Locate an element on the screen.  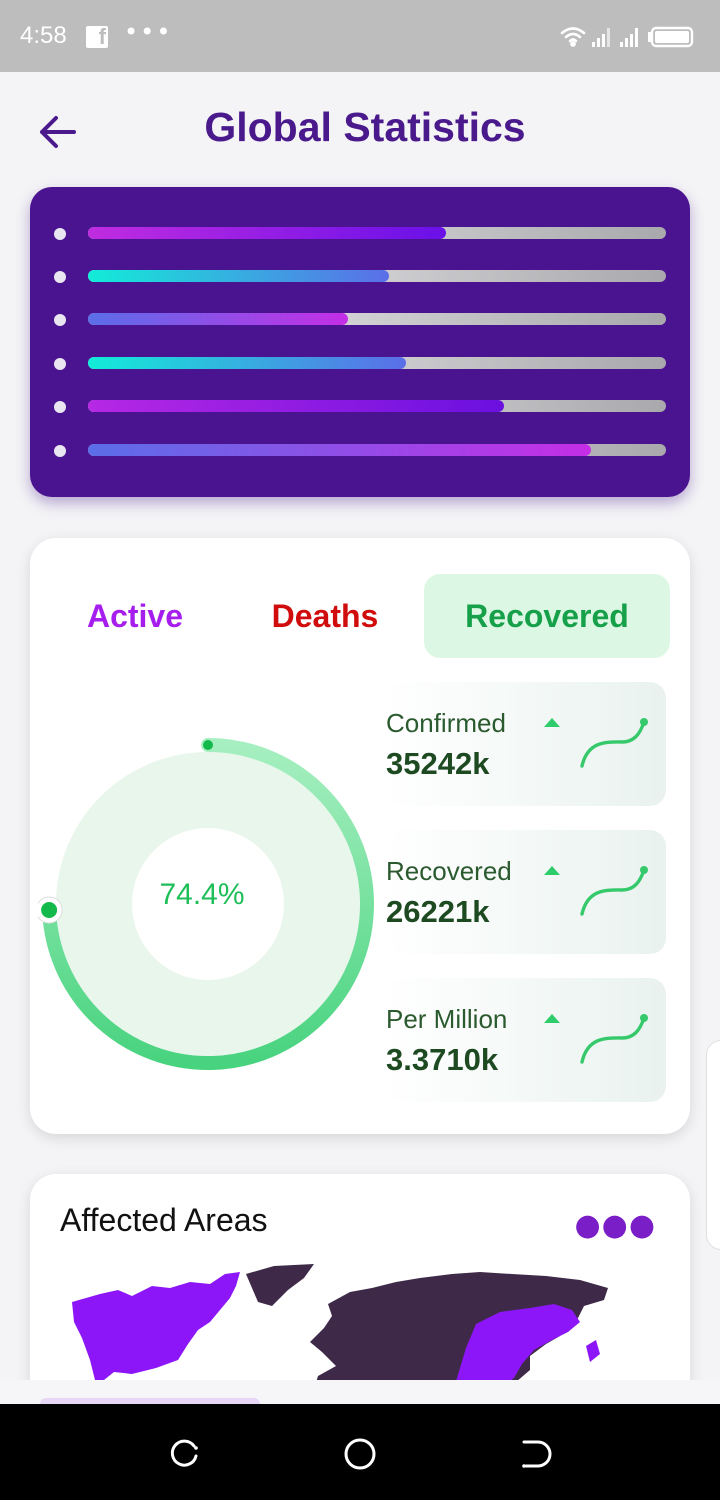
home-icon is located at coordinates (360, 1454).